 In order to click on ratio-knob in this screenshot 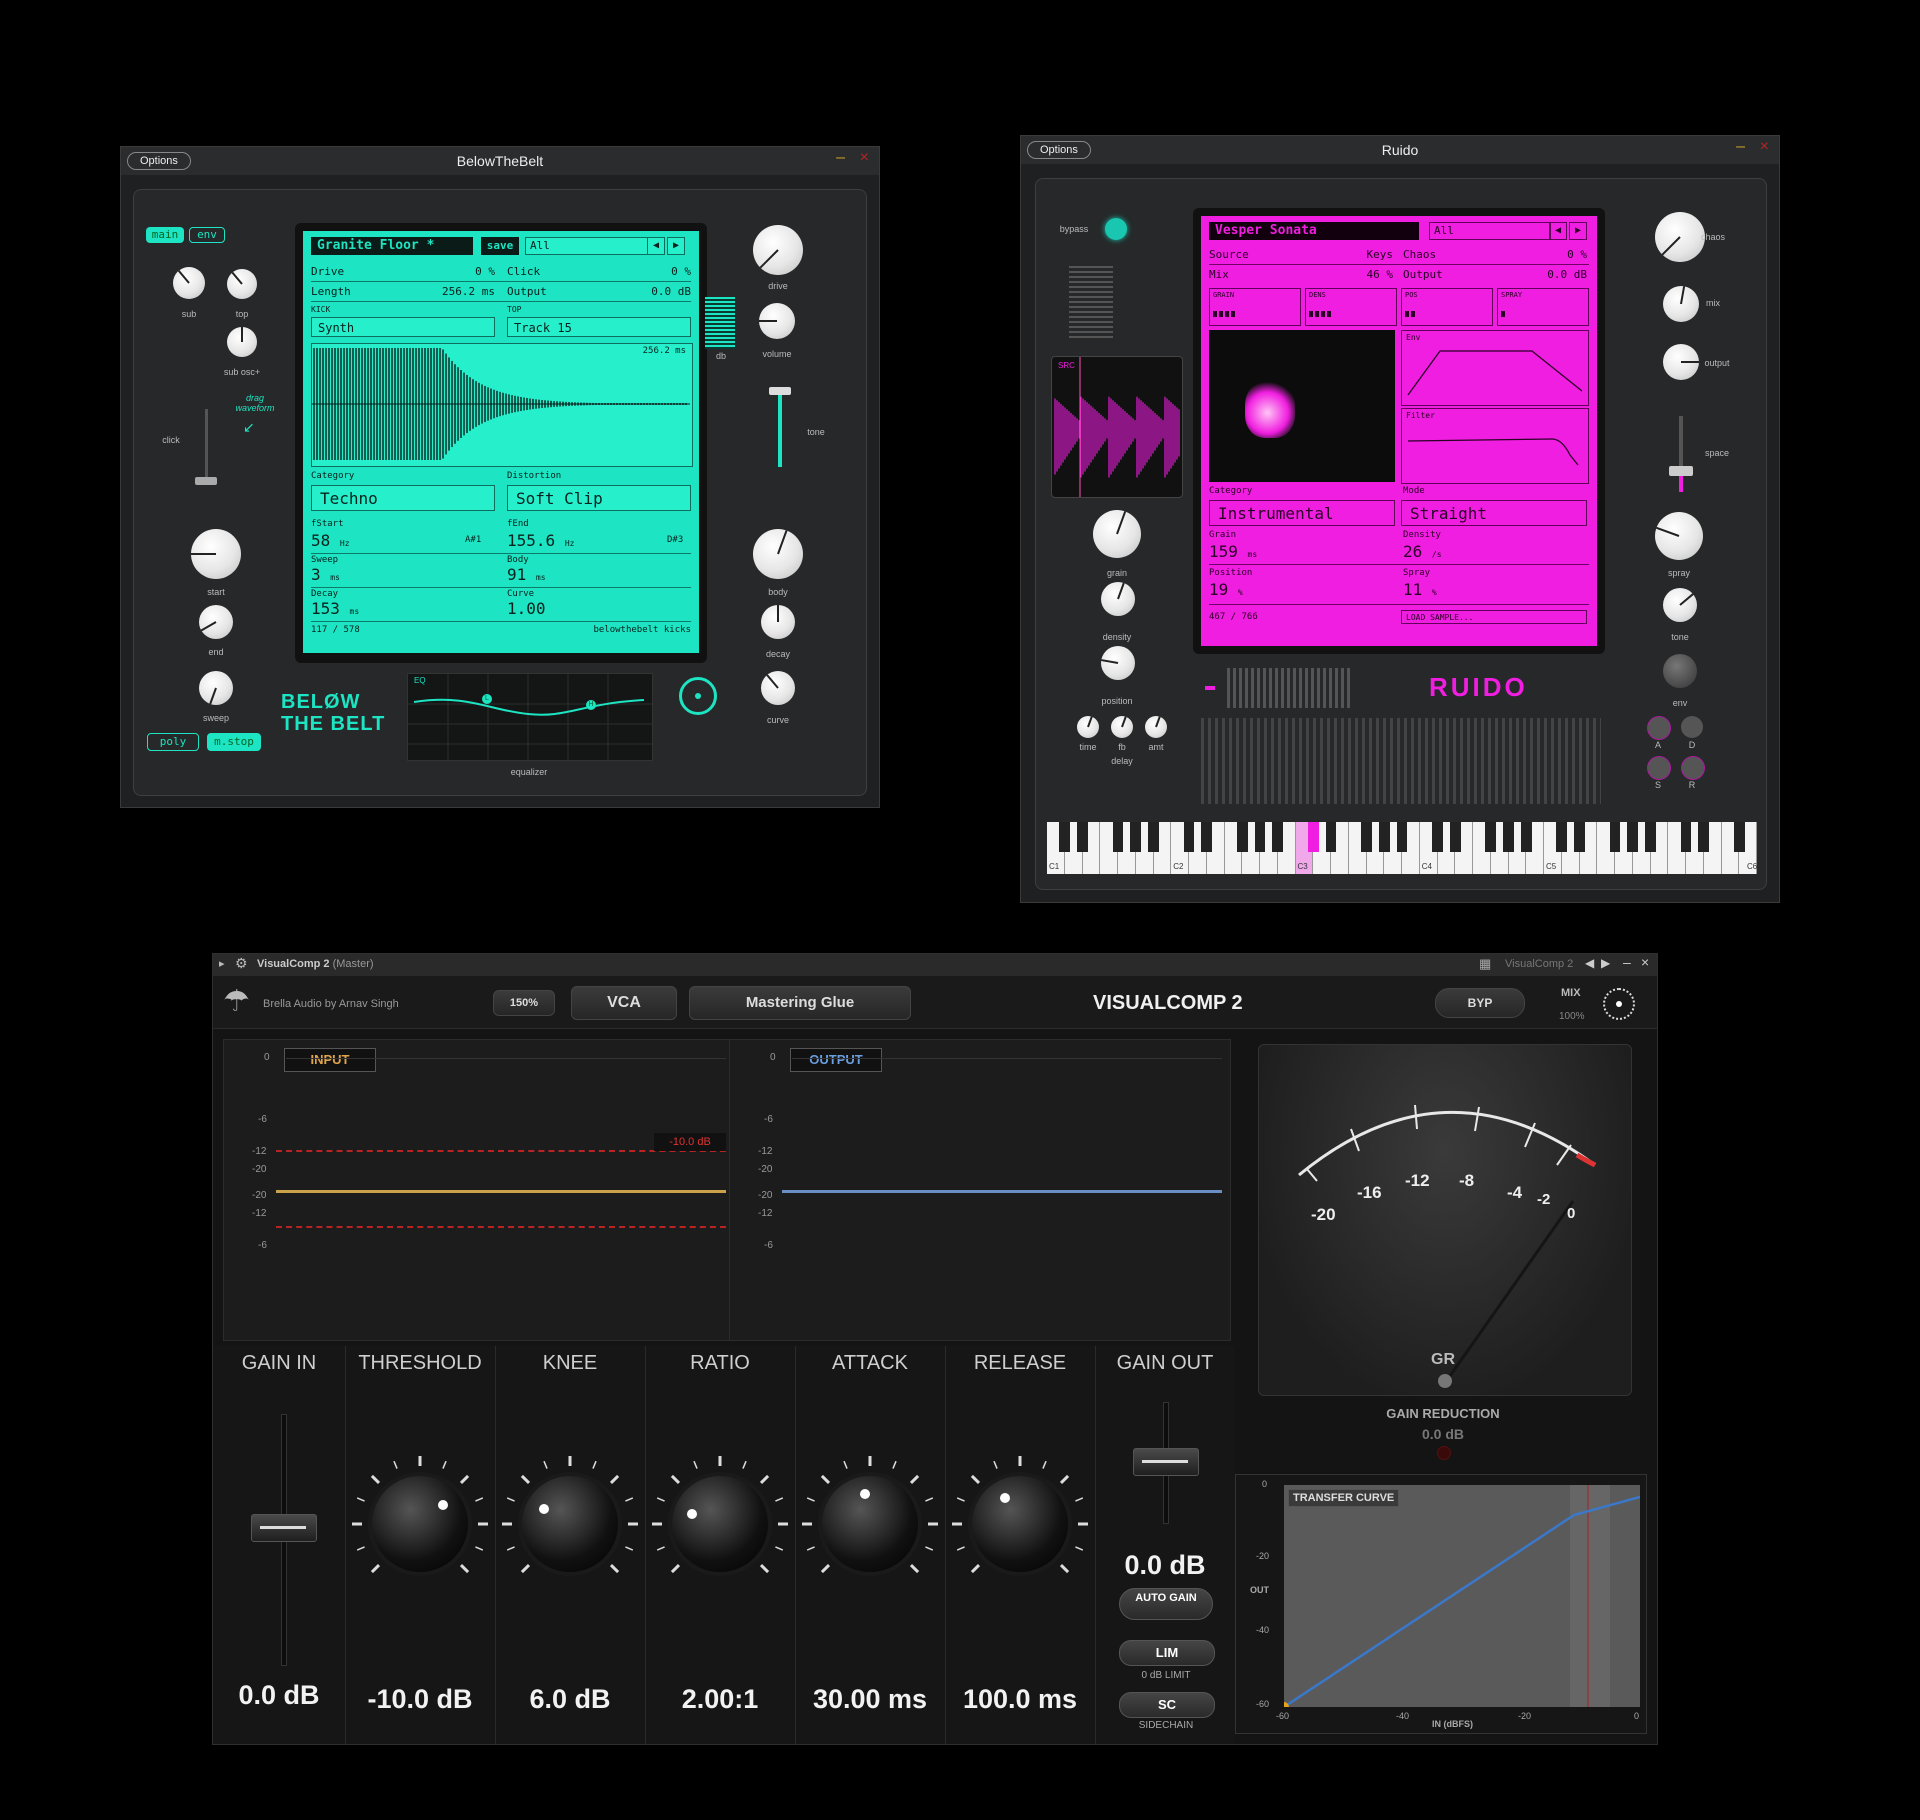, I will do `click(720, 1524)`.